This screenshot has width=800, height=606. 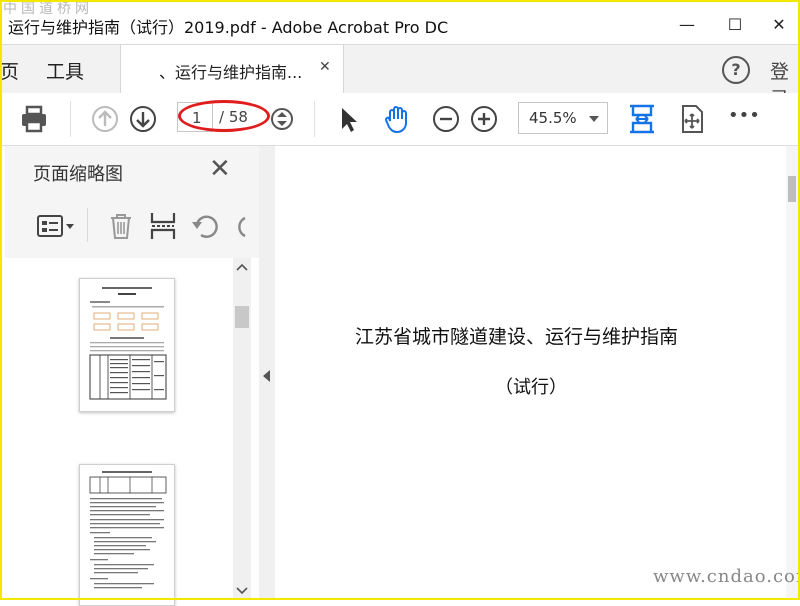 I want to click on main-toolbar: 1 / 58 45.5% •••, so click(x=400, y=119).